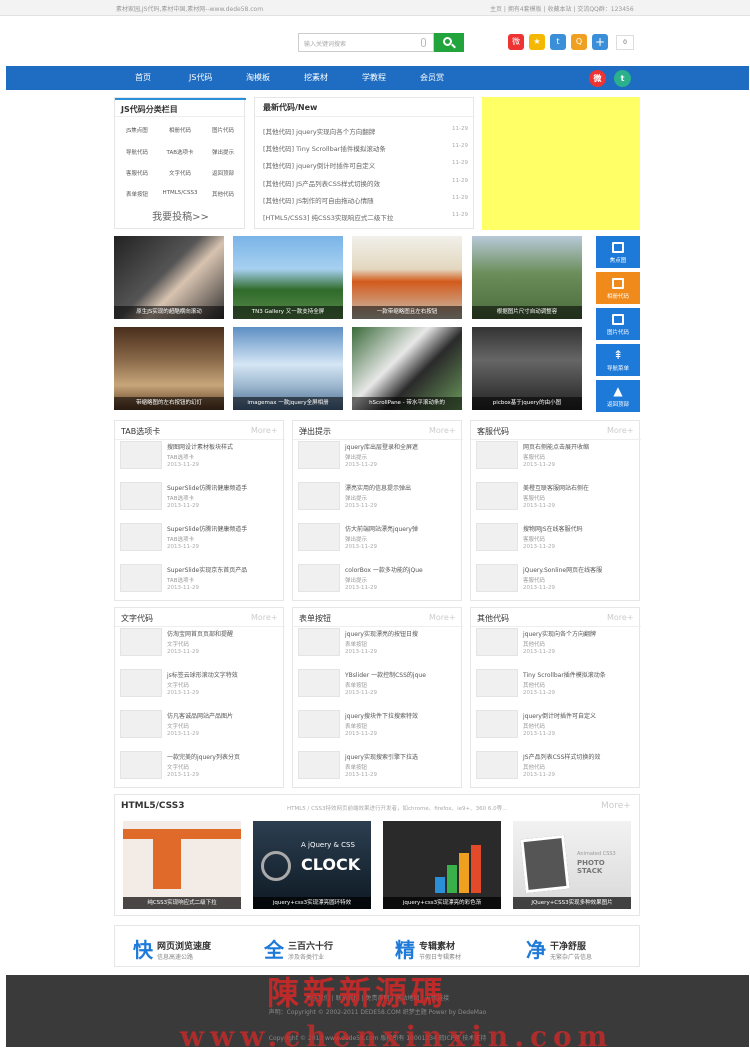 The width and height of the screenshot is (750, 1053). I want to click on nav-tutorials: 学教程, so click(374, 77).